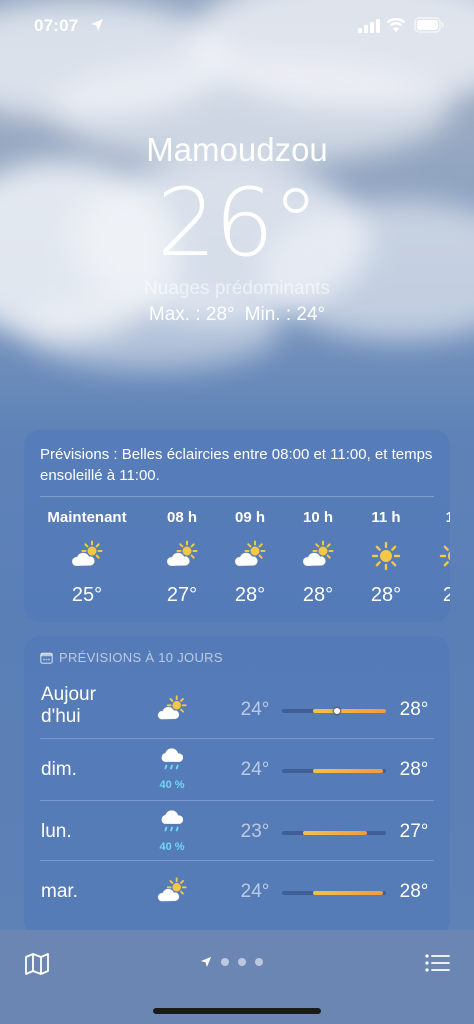 The height and width of the screenshot is (1024, 474). I want to click on location-page-icon, so click(206, 962).